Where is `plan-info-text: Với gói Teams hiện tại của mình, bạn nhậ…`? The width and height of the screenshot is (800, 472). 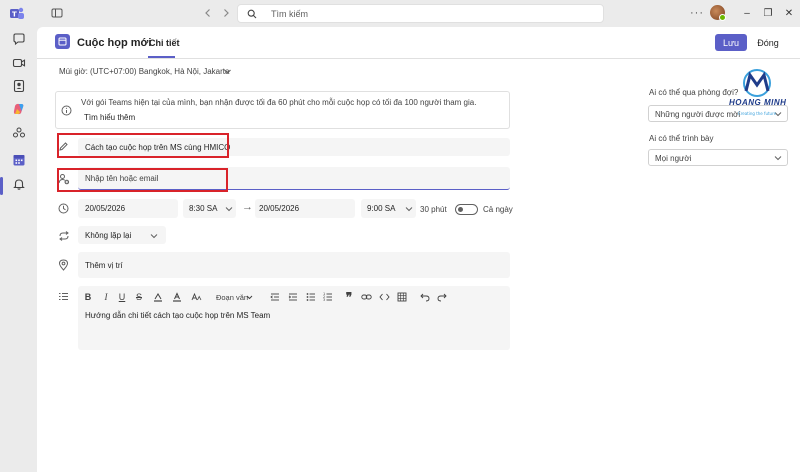 plan-info-text: Với gói Teams hiện tại của mình, bạn nhậ… is located at coordinates (279, 102).